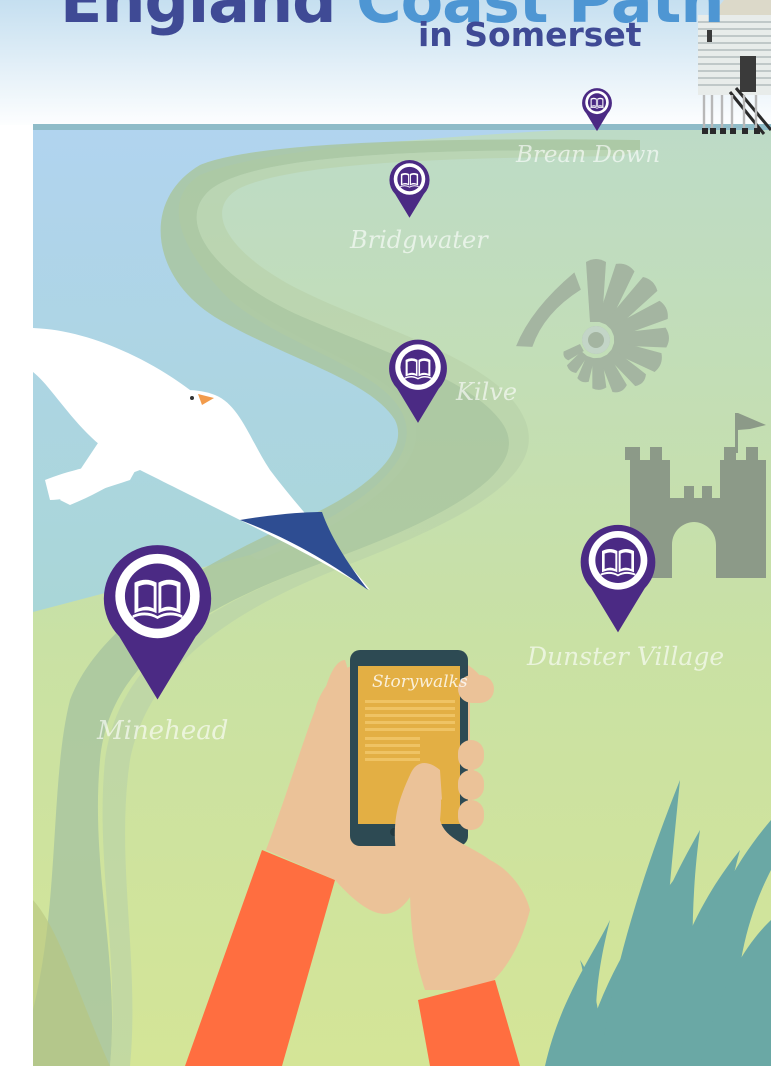 Image resolution: width=771 pixels, height=1066 pixels. I want to click on page-subtitle: in Somerset, so click(530, 34).